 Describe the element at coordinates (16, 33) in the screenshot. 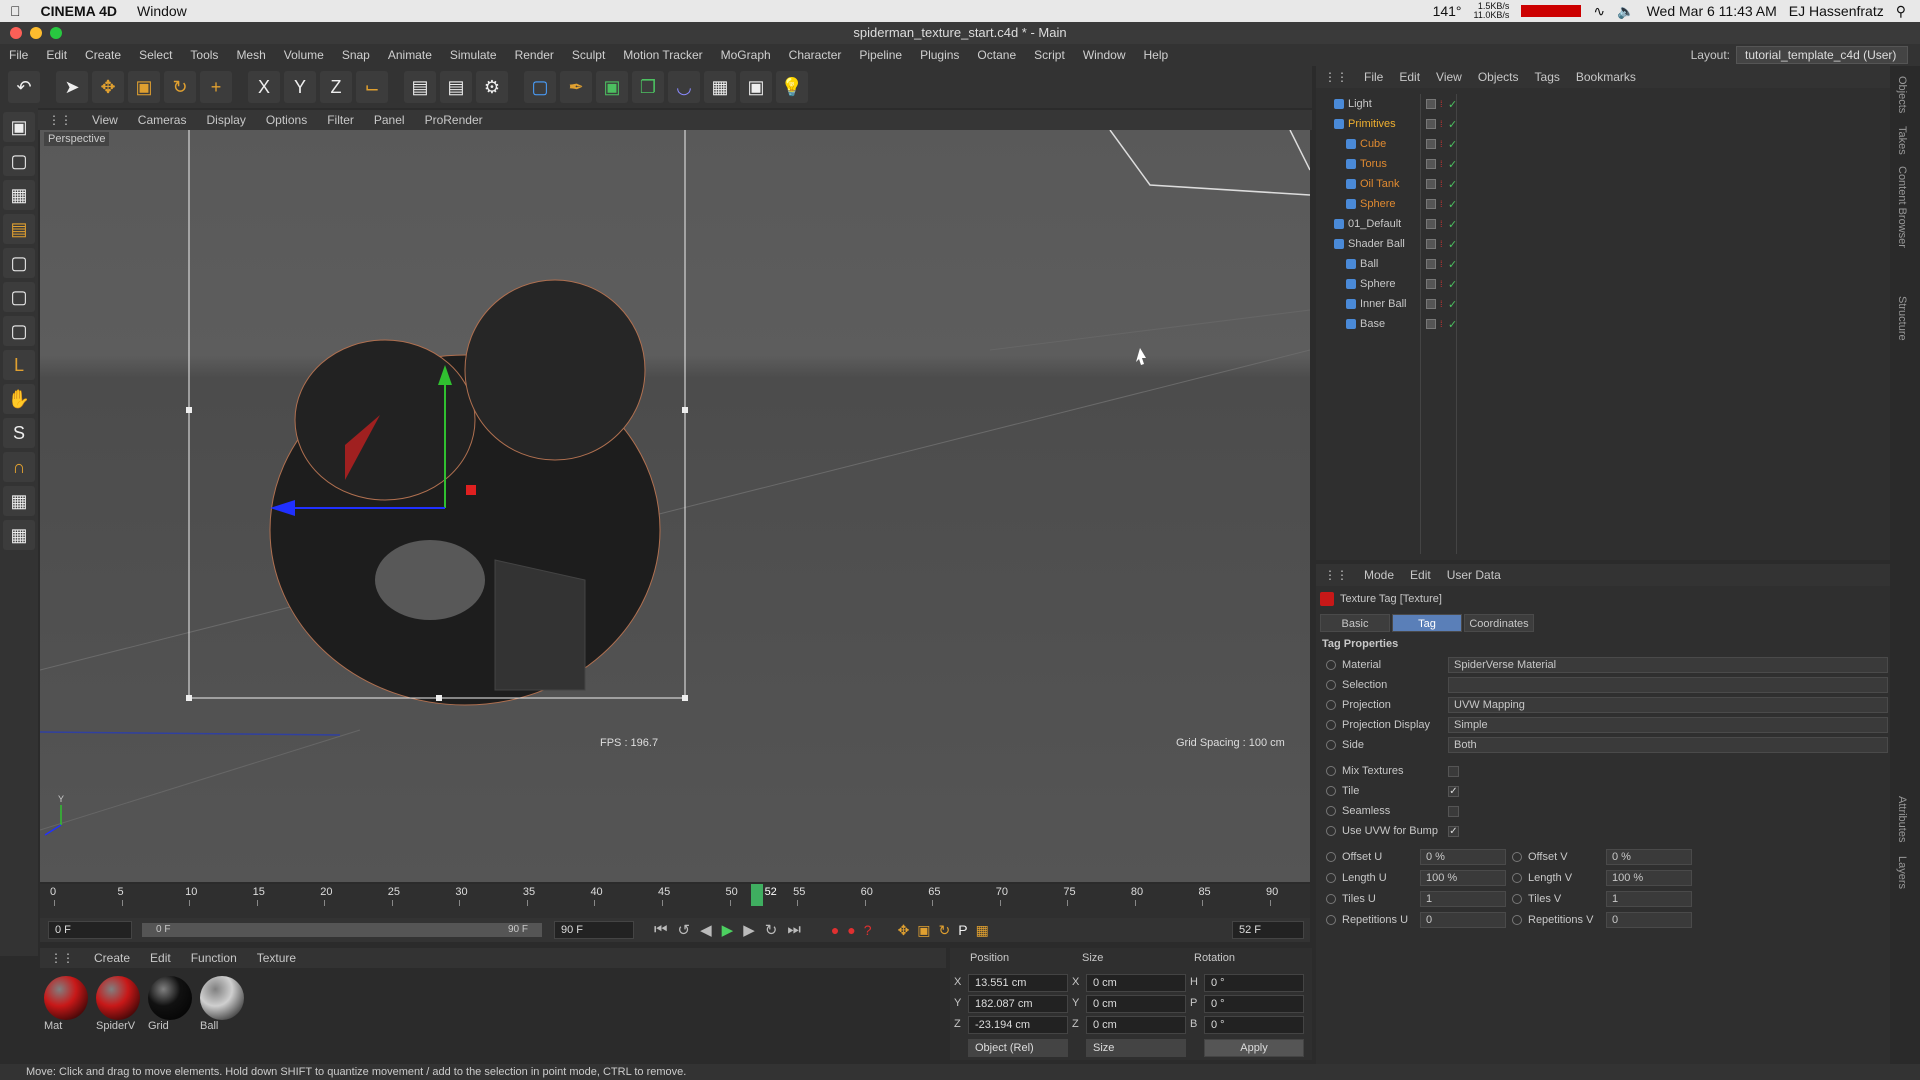

I see `close-button` at that location.